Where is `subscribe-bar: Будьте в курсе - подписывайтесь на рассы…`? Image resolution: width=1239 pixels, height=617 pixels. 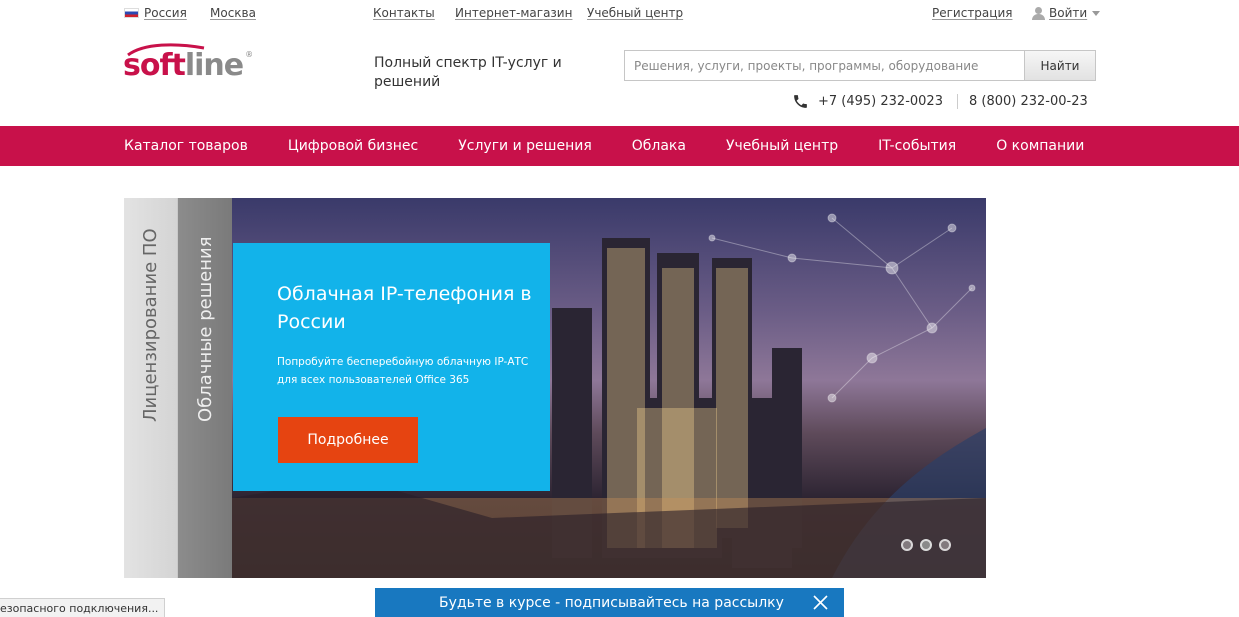
subscribe-bar: Будьте в курсе - подписывайтесь на рассы… is located at coordinates (609, 602).